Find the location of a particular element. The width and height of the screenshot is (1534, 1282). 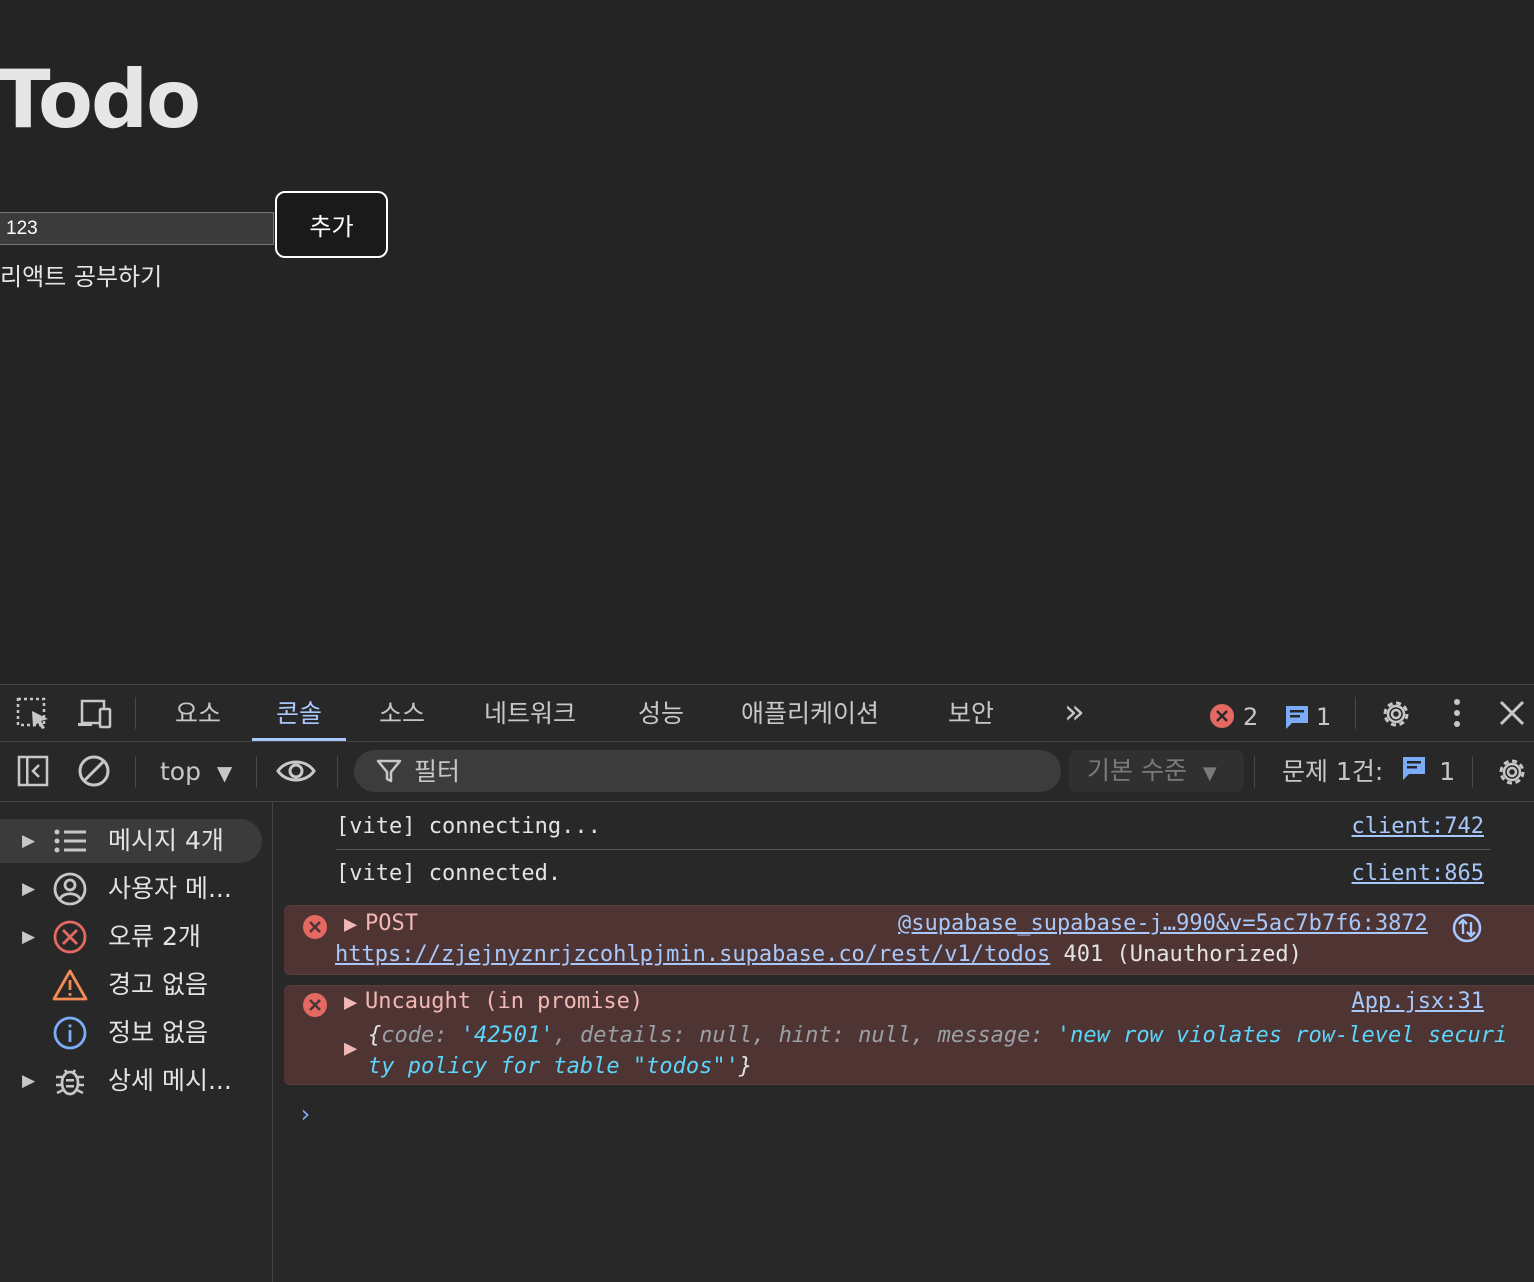

console-source-link: client:865 is located at coordinates (1418, 873).